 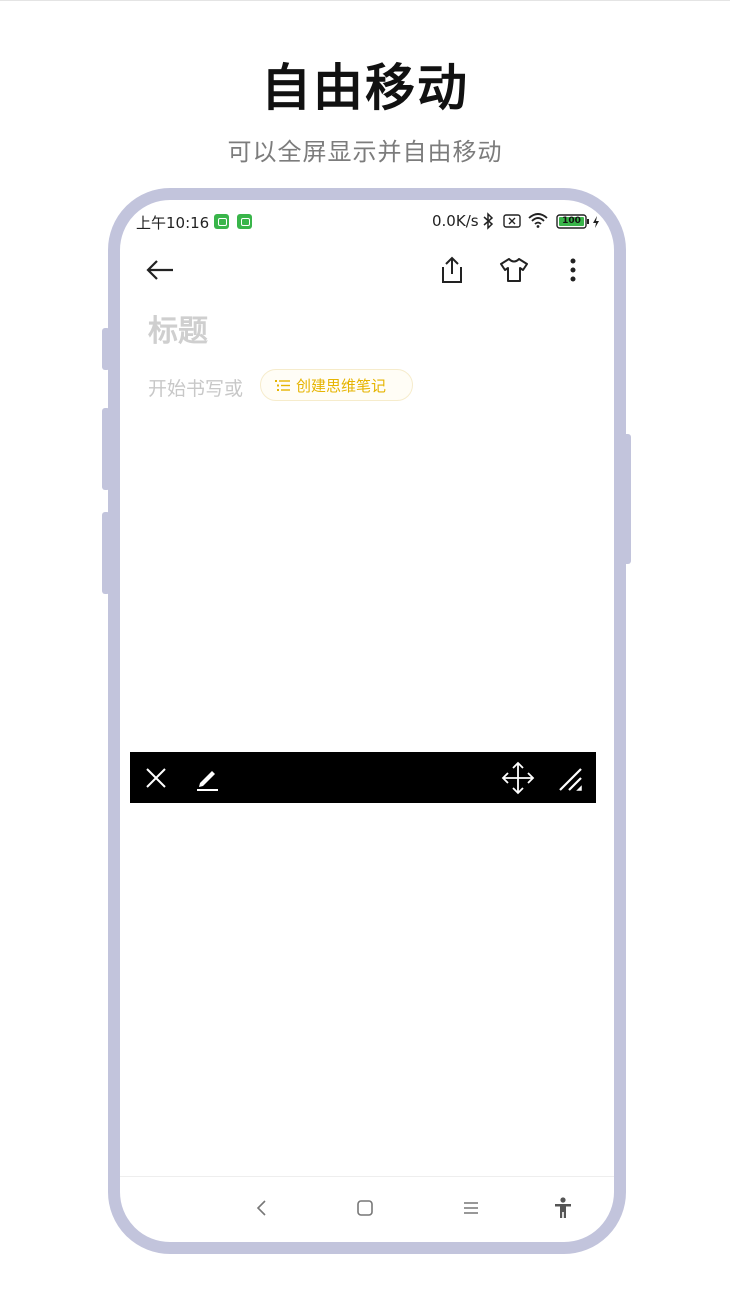 I want to click on create-mind-note-label: 创建思维笔记, so click(x=341, y=385).